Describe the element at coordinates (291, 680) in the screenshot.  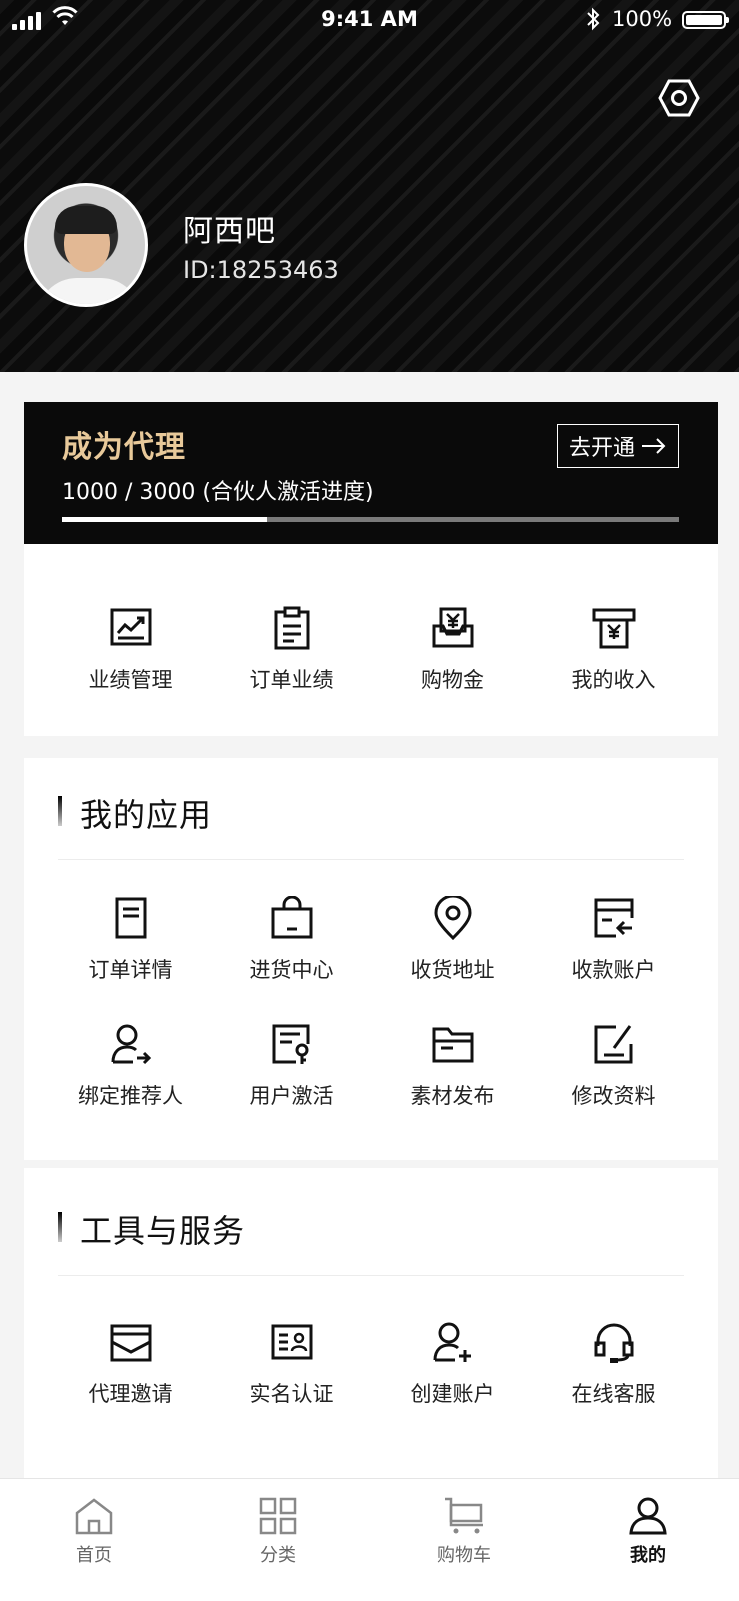
I see `quick-action-label: 订单业绩` at that location.